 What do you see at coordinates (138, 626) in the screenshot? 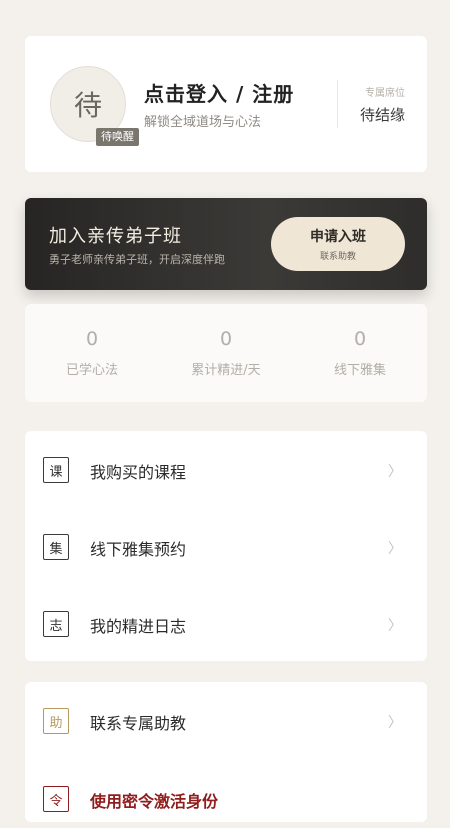
I see `menu-item-label: 我的精进日志` at bounding box center [138, 626].